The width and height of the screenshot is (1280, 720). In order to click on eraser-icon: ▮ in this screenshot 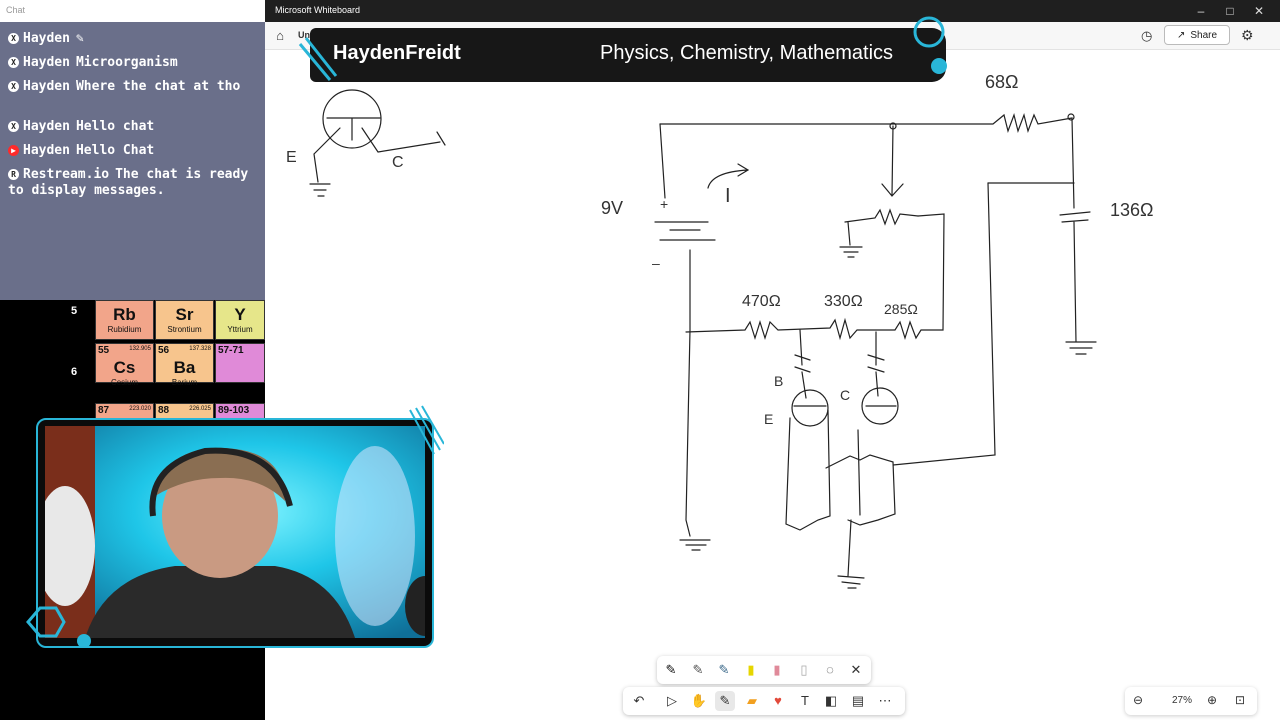, I will do `click(777, 670)`.